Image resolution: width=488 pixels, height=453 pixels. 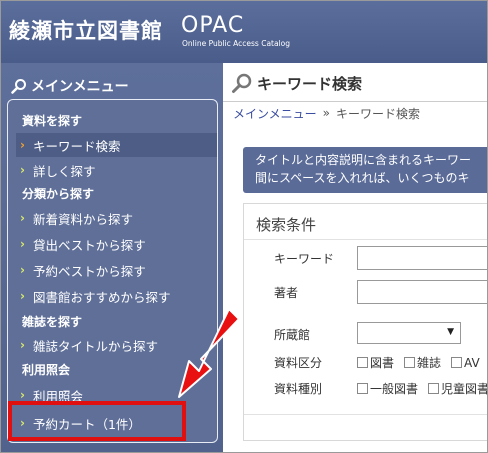 What do you see at coordinates (429, 363) in the screenshot?
I see `checkbox-label: 雑誌` at bounding box center [429, 363].